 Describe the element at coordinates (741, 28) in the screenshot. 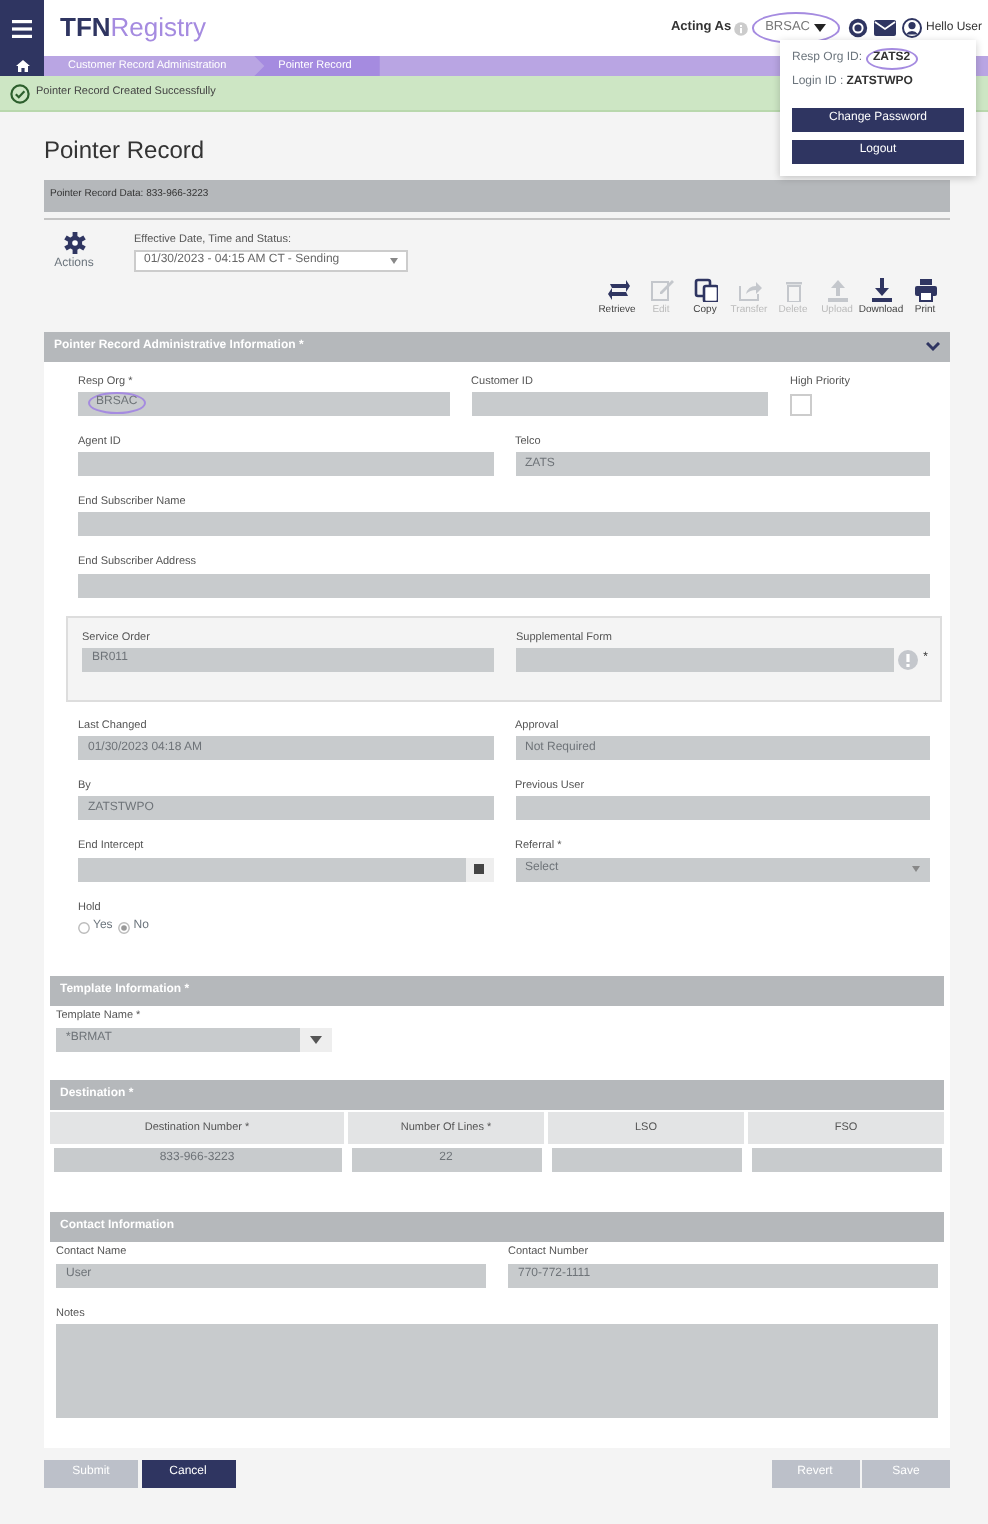

I see `info-icon` at that location.